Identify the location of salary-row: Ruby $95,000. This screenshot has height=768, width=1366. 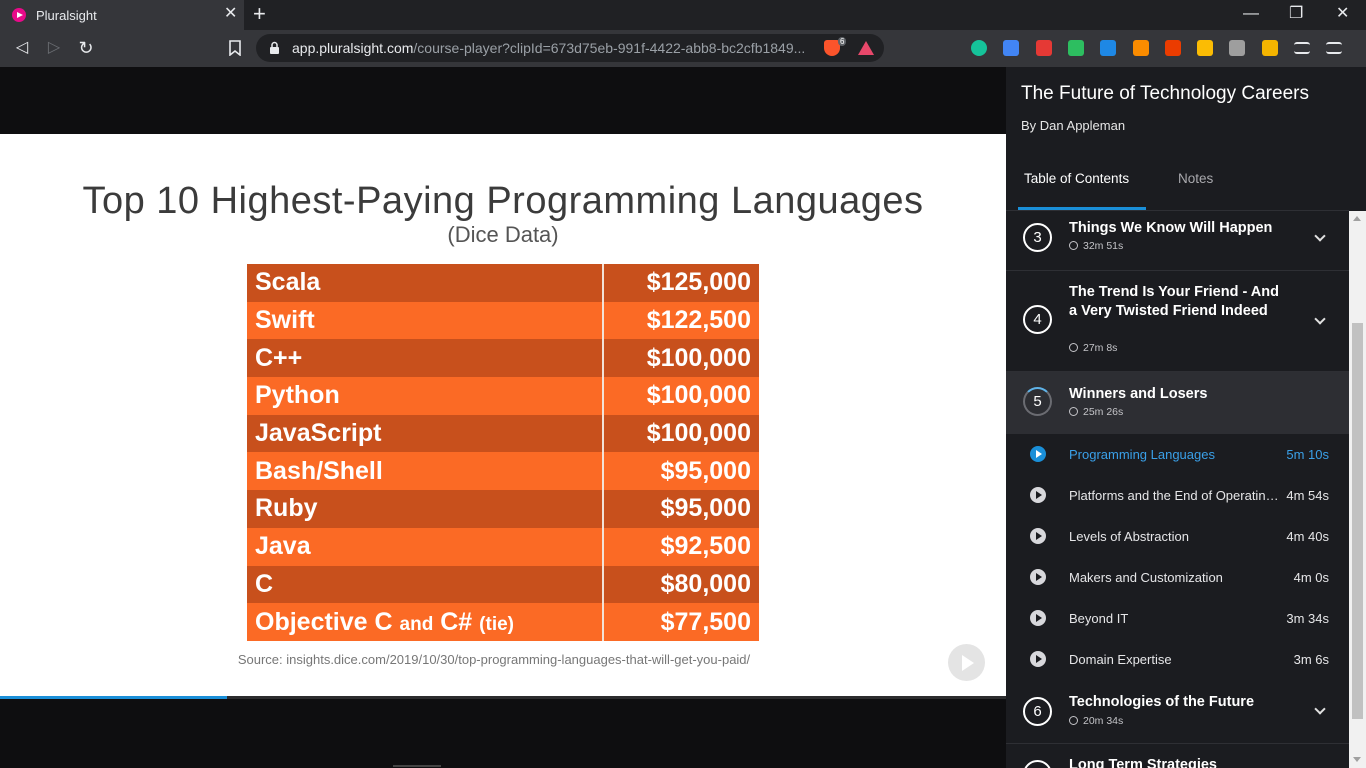
(503, 509).